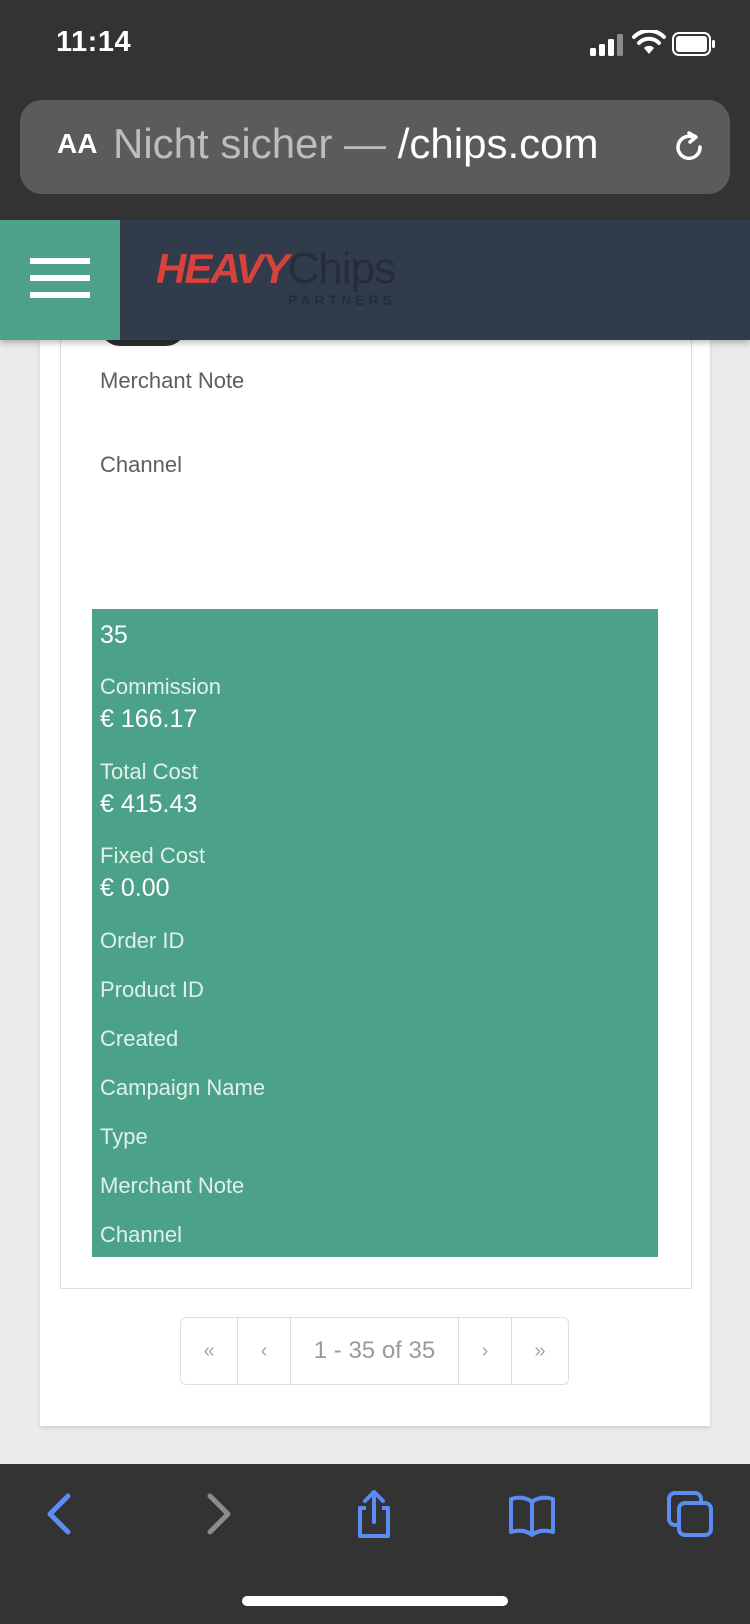  I want to click on share-icon, so click(374, 1514).